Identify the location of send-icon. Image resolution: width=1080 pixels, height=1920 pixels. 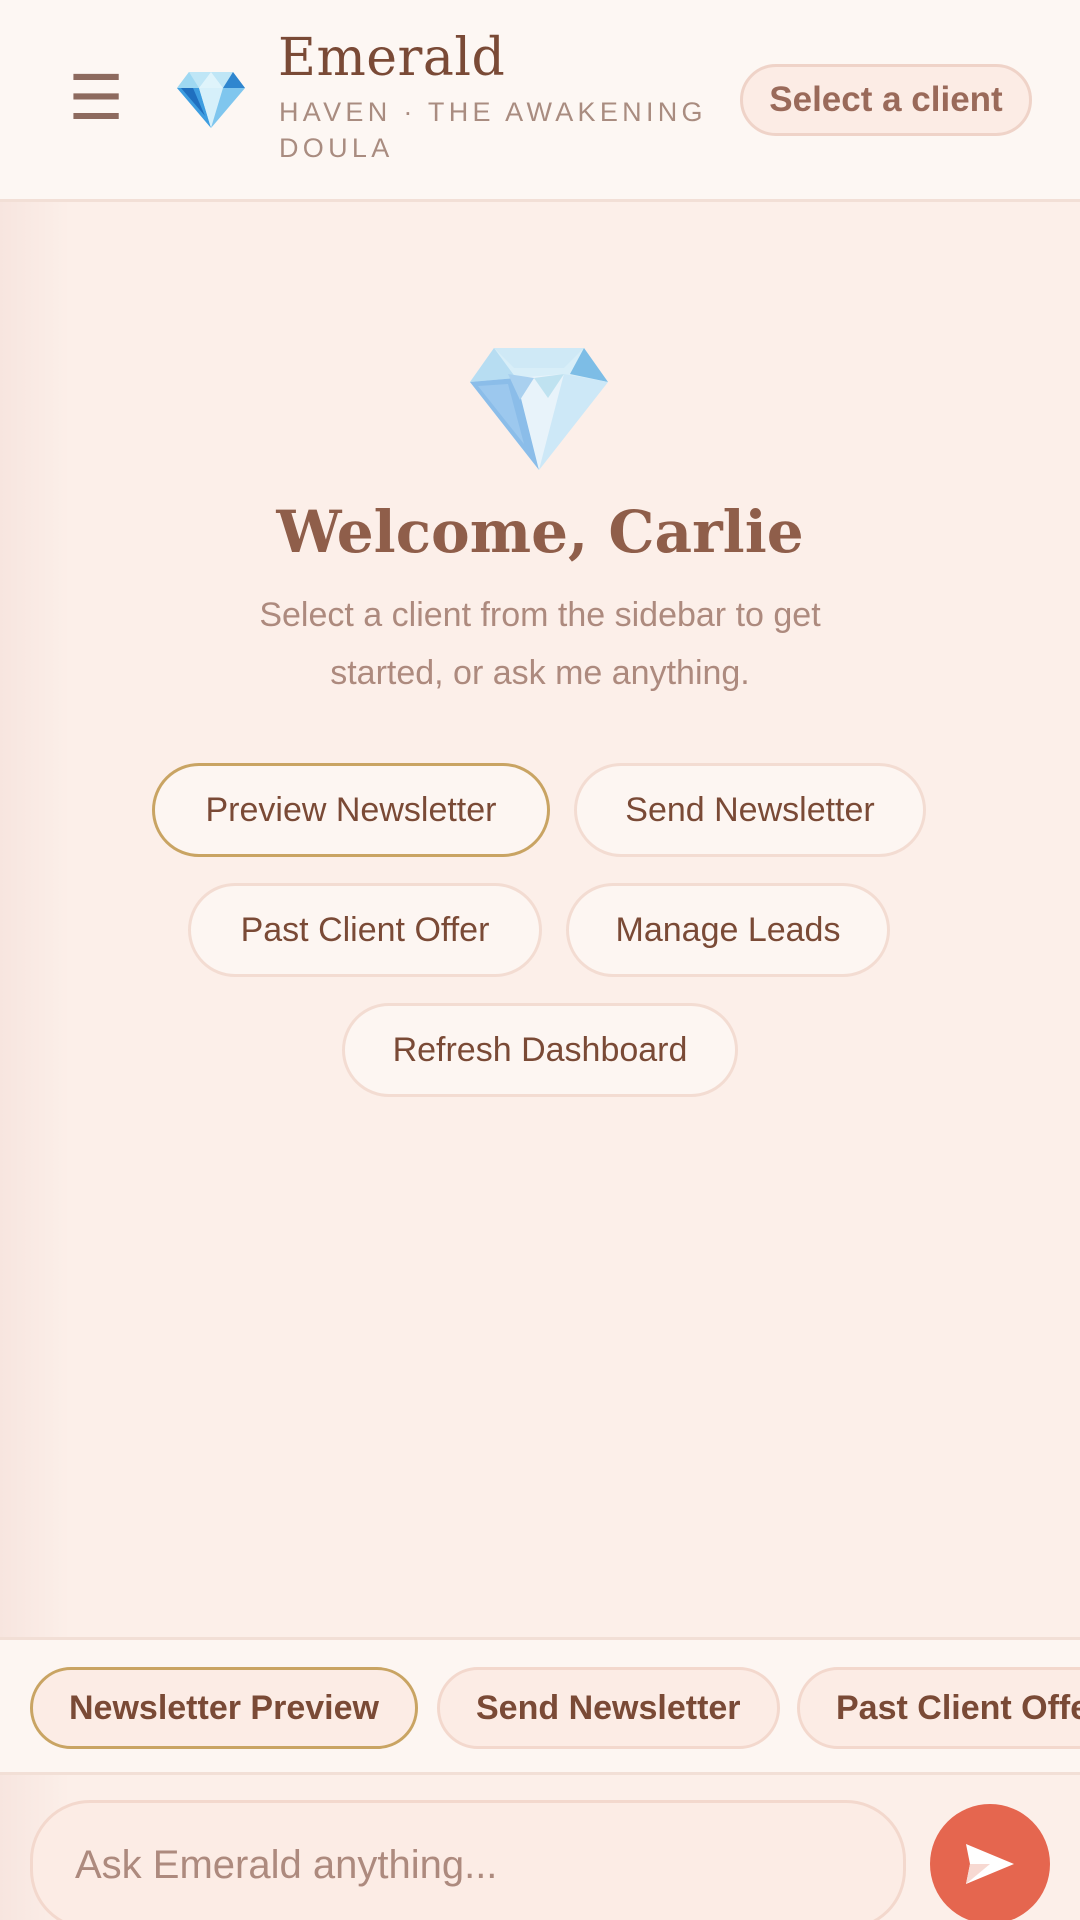
(990, 1864).